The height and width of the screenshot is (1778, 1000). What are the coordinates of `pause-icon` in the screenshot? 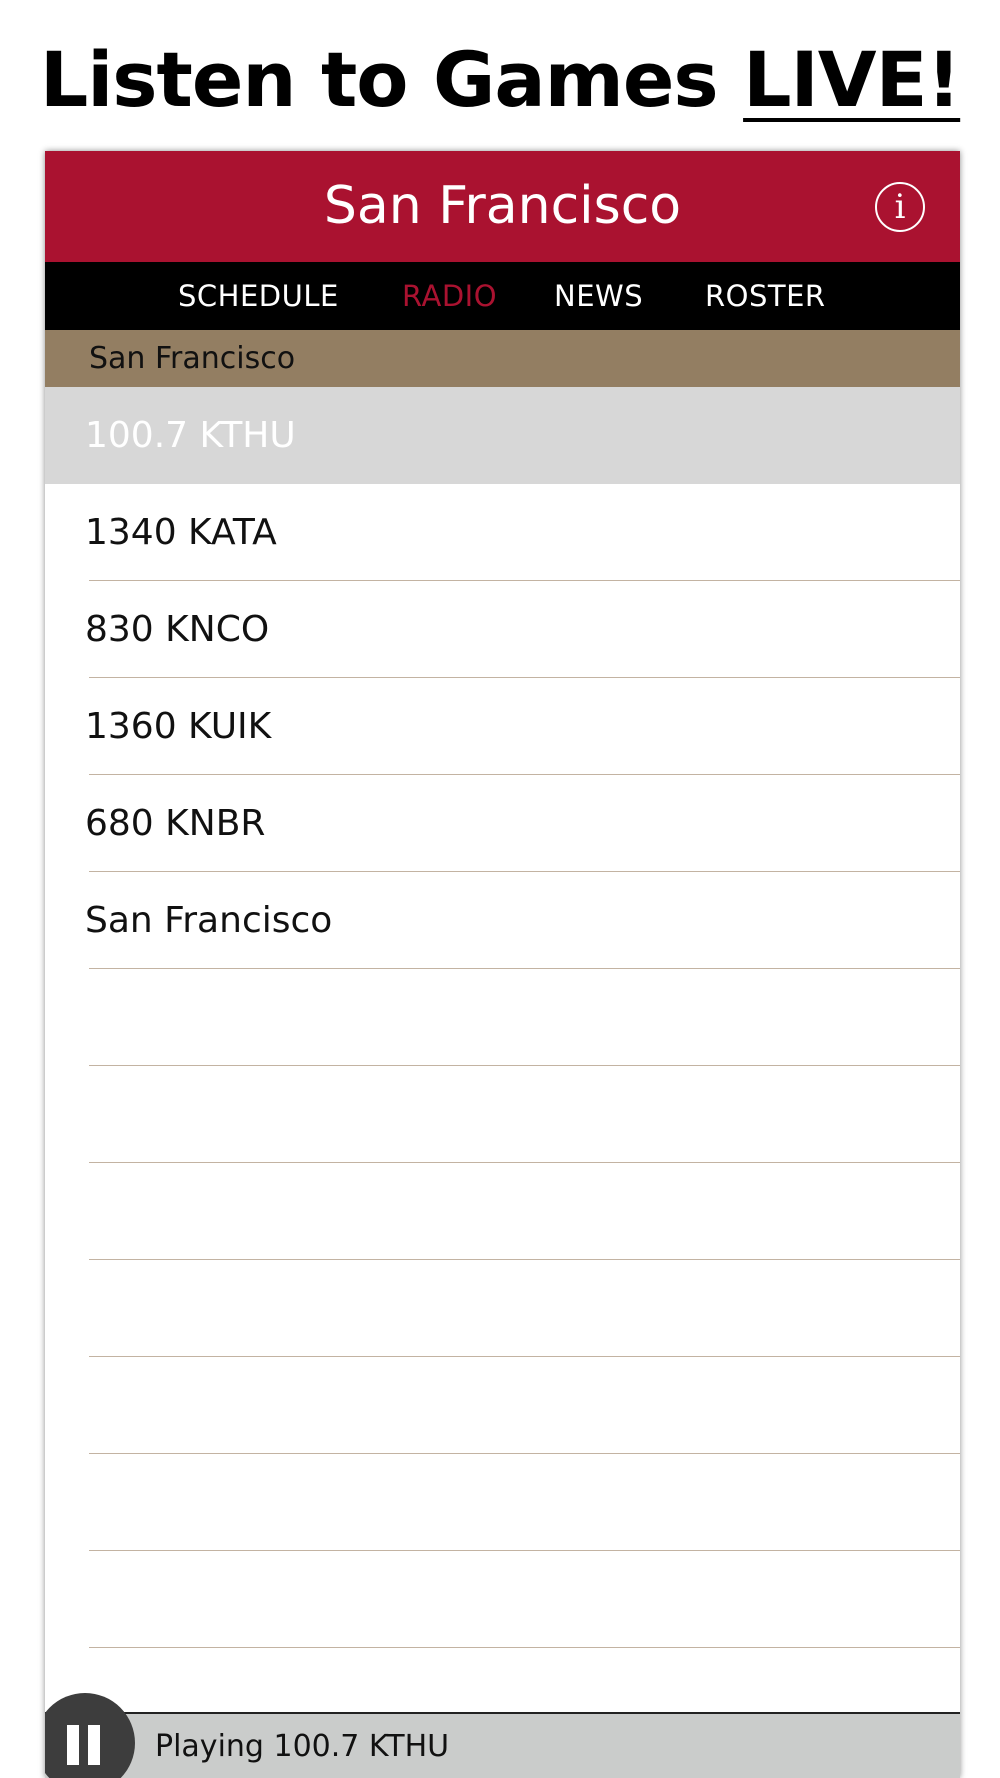 It's located at (90, 1735).